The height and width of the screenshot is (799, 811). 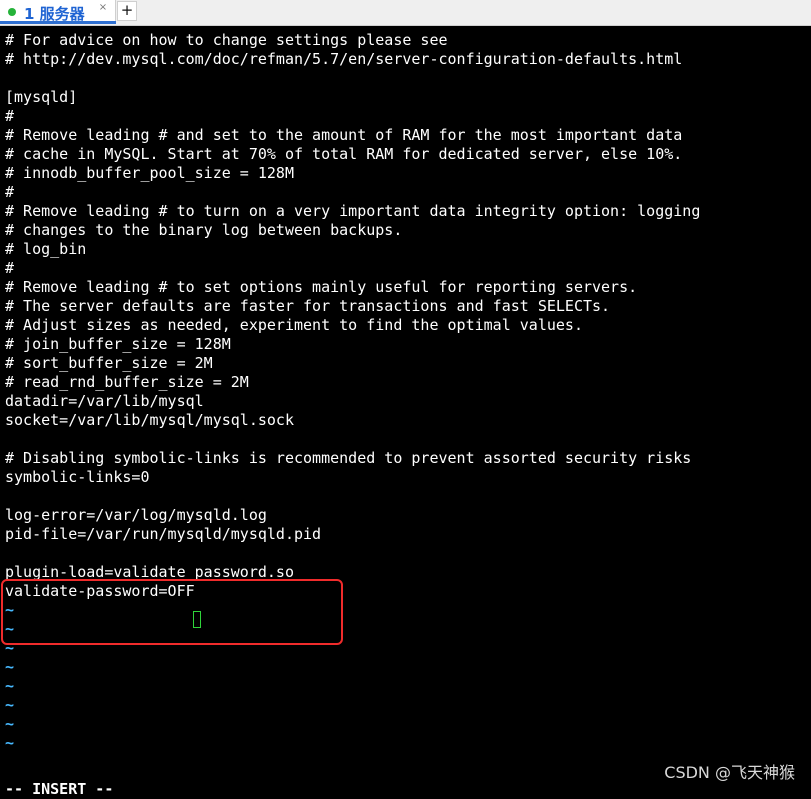 What do you see at coordinates (46, 249) in the screenshot?
I see `terminal-line: # log_bin` at bounding box center [46, 249].